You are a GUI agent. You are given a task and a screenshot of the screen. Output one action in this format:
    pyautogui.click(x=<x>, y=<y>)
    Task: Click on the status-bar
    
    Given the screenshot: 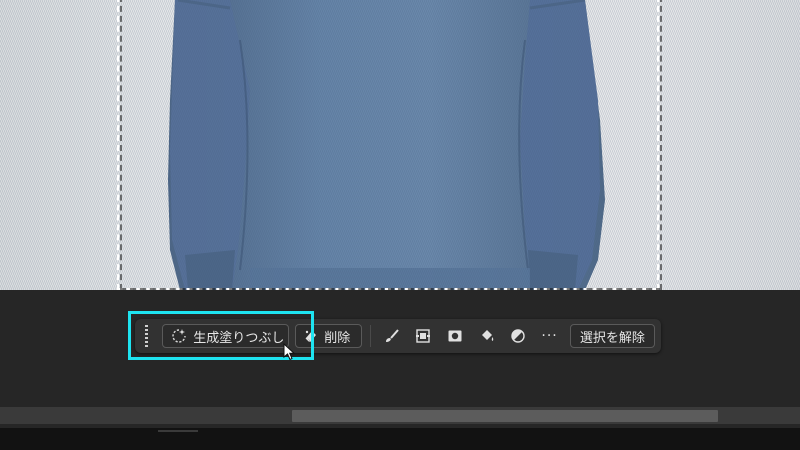 What is the action you would take?
    pyautogui.click(x=400, y=439)
    